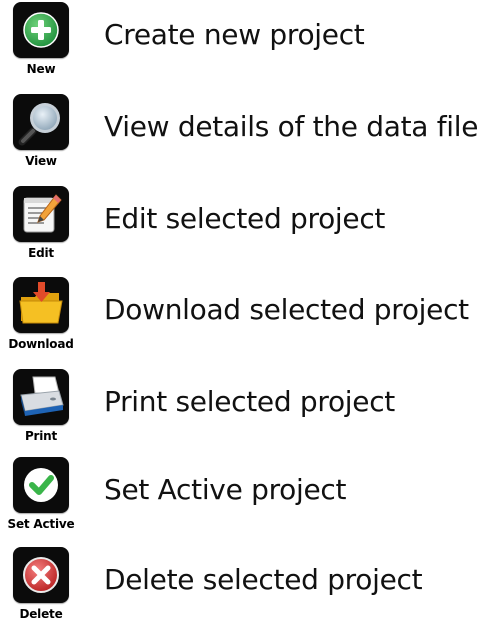 The image size is (496, 635). Describe the element at coordinates (41, 614) in the screenshot. I see `delete-button-label: Delete` at that location.